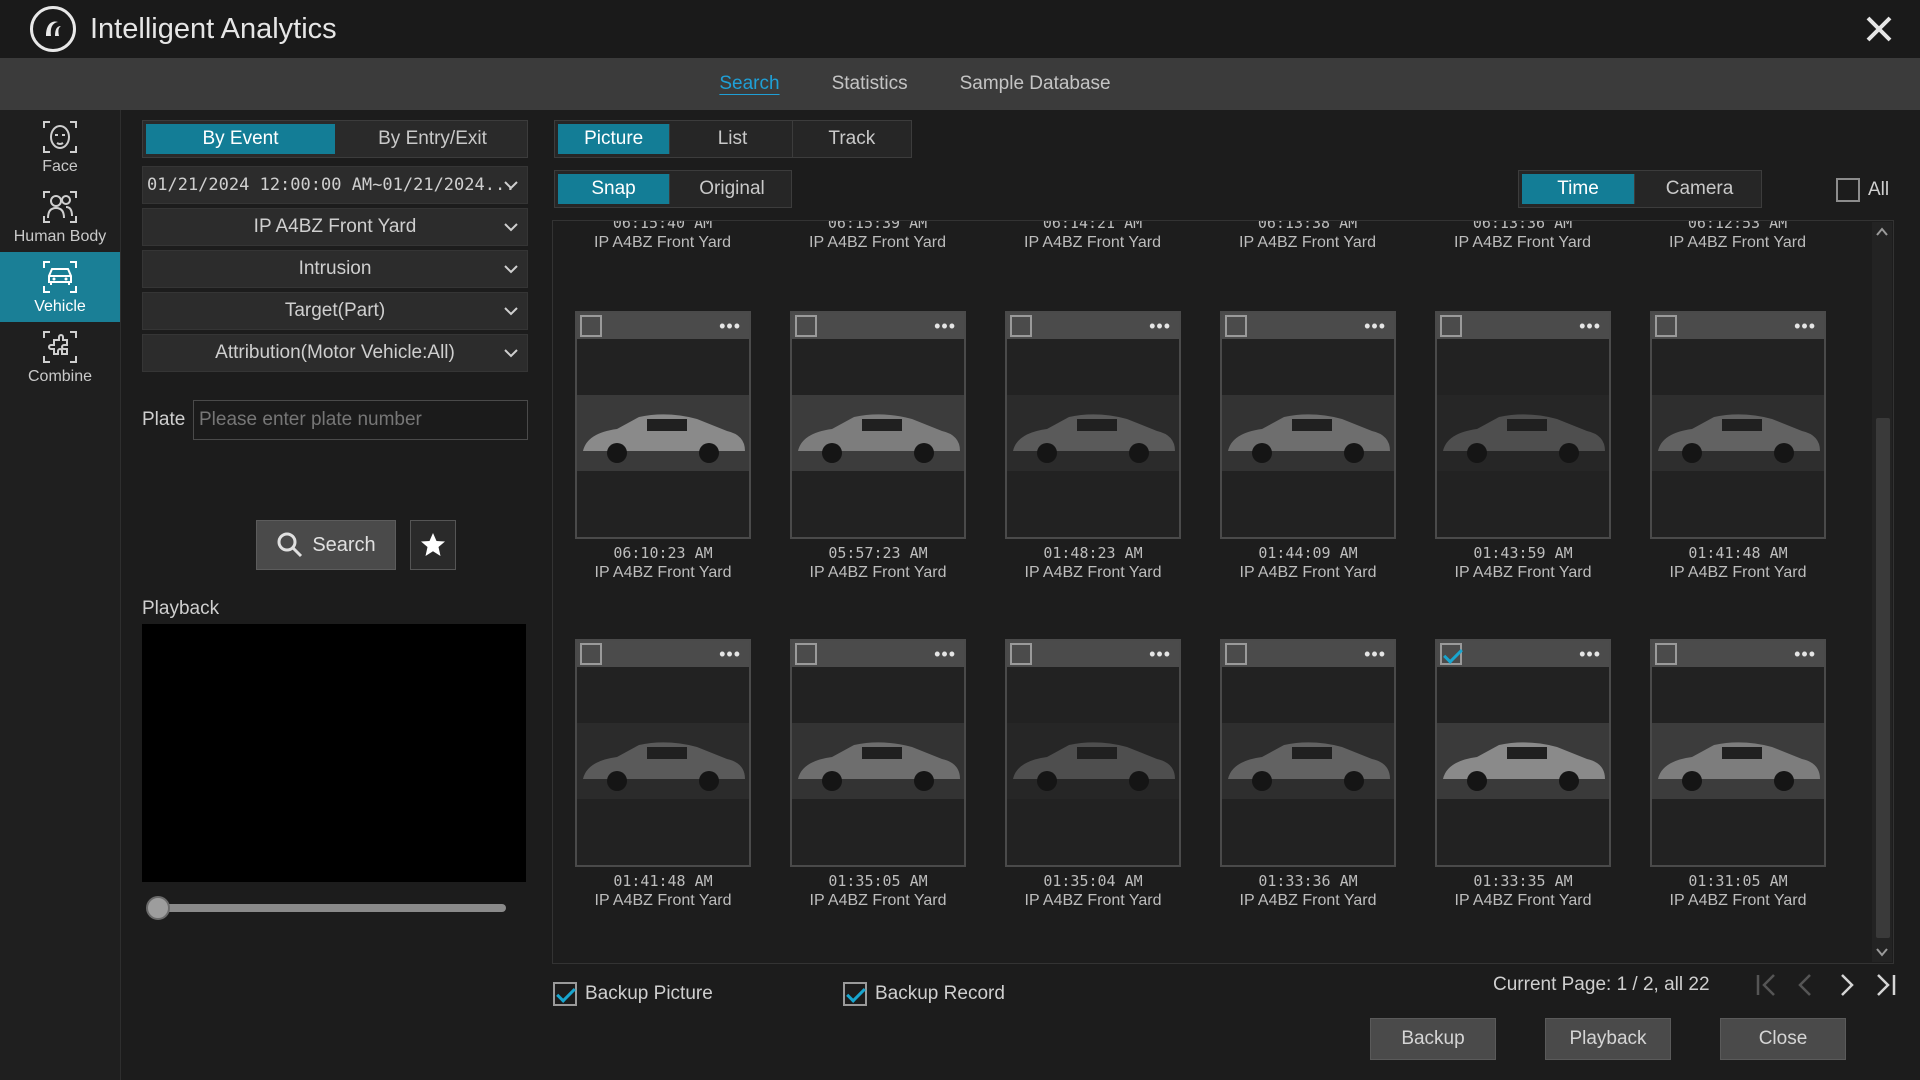 This screenshot has width=1920, height=1080. What do you see at coordinates (852, 139) in the screenshot?
I see `track-tab: Track` at bounding box center [852, 139].